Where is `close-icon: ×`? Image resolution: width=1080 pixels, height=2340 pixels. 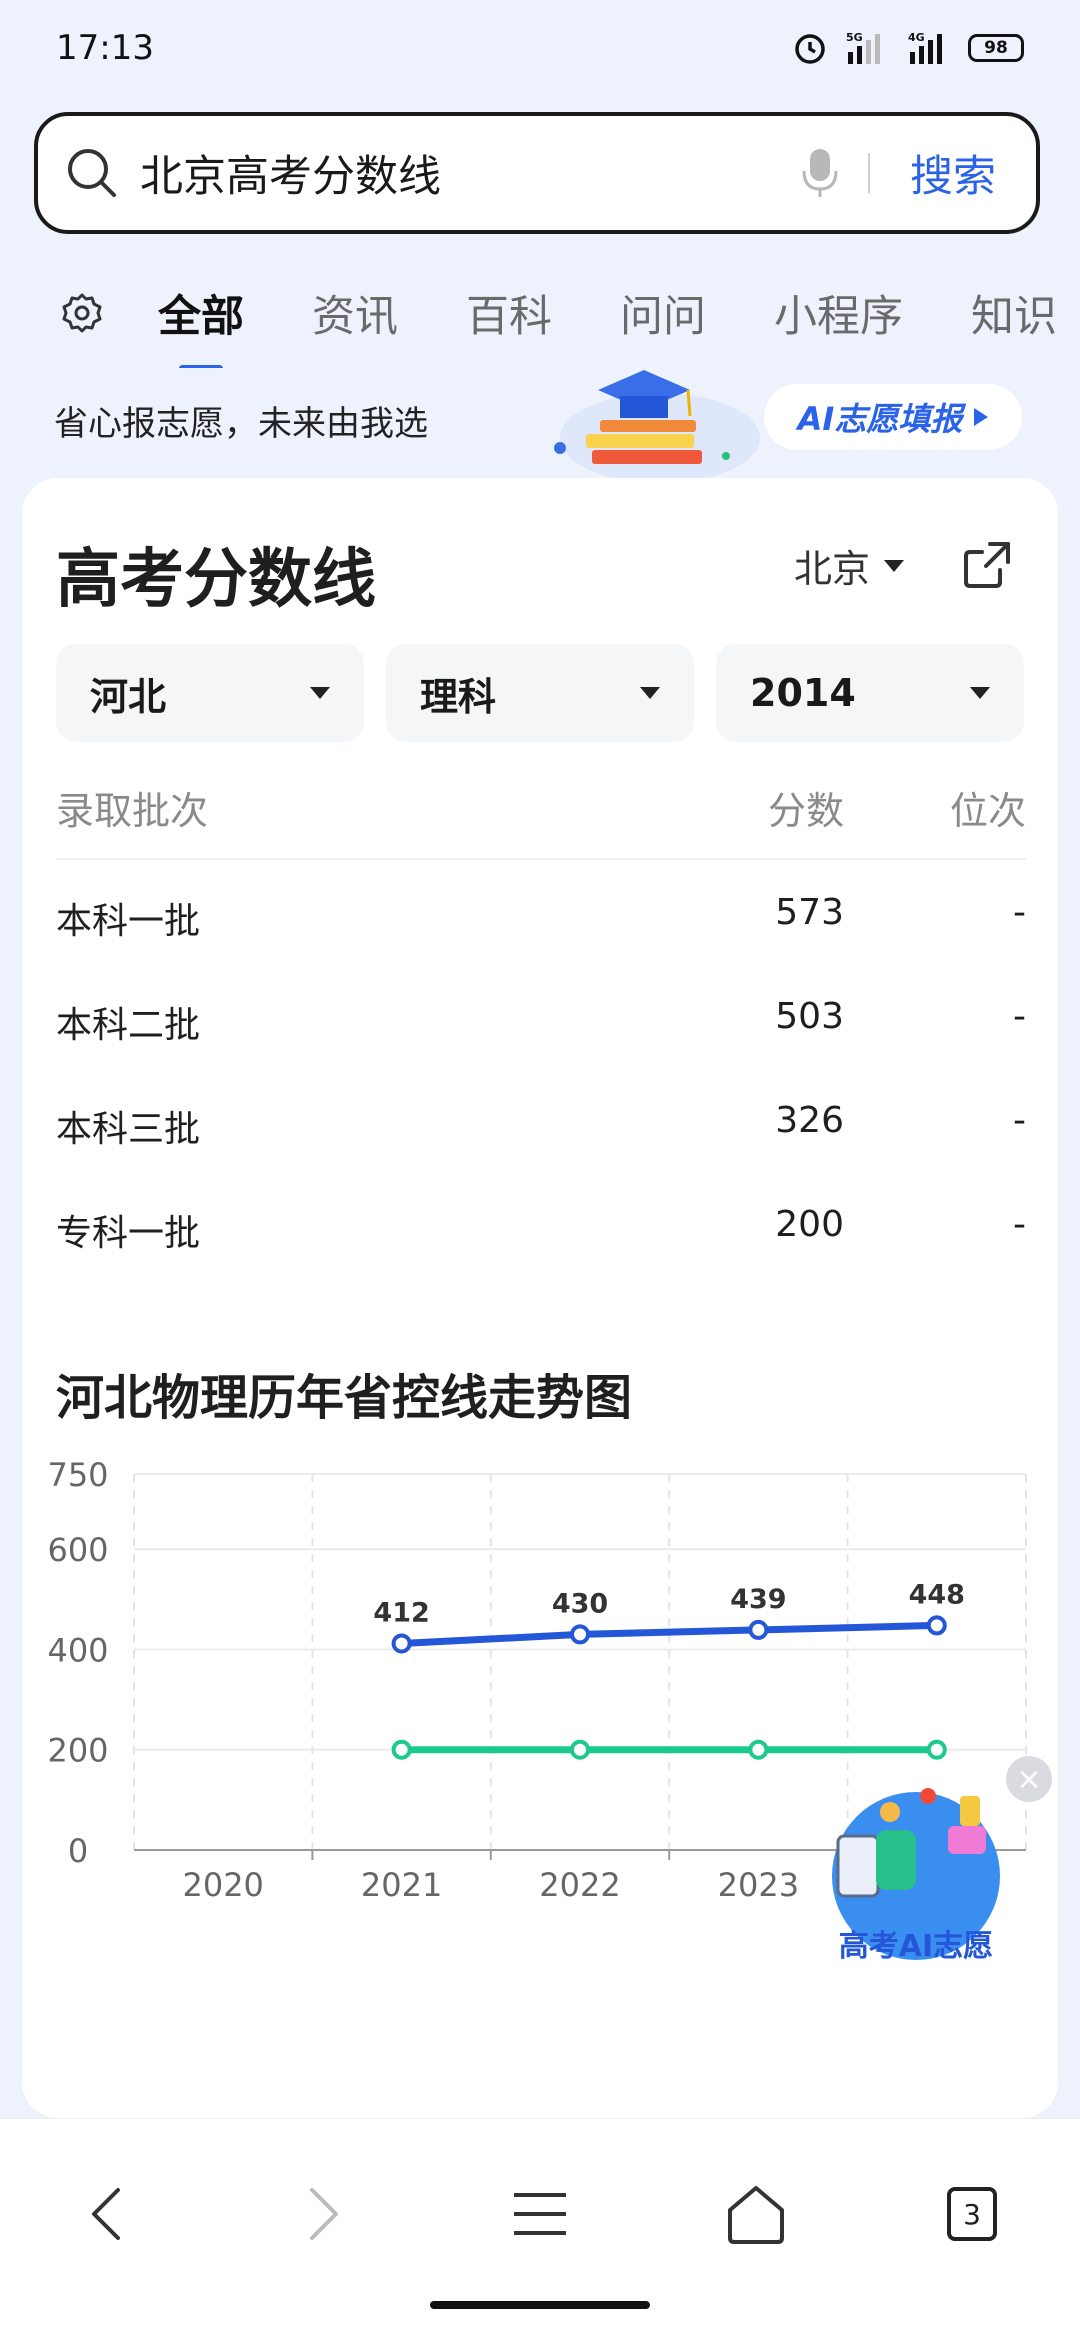
close-icon: × is located at coordinates (1029, 1779).